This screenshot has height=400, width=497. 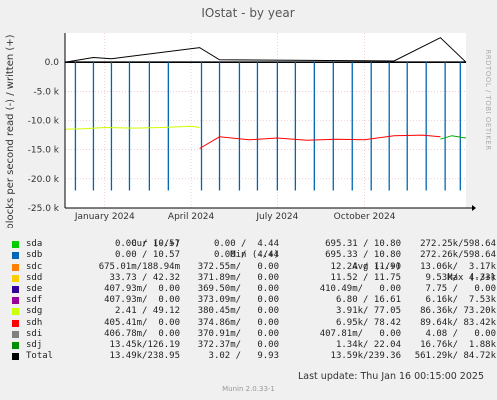 I want to click on legend-avg: 410.49m/ 0.00, so click(x=360, y=288).